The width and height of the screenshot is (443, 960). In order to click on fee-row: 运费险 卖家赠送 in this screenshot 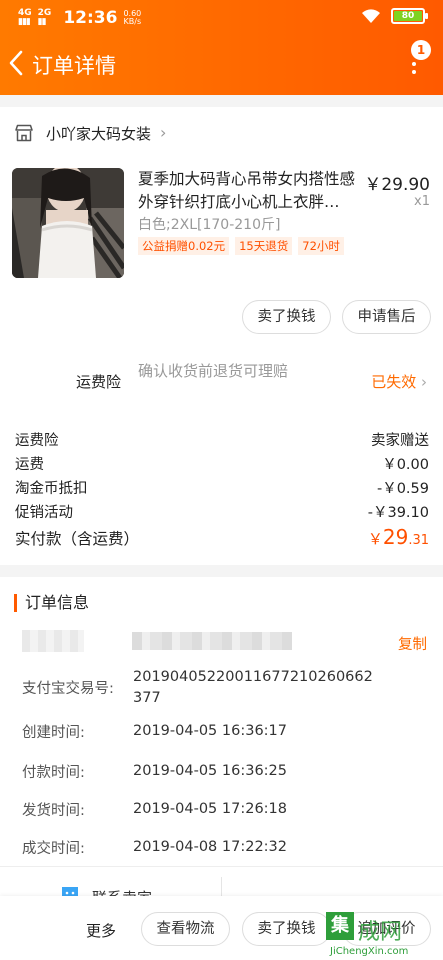, I will do `click(221, 439)`.